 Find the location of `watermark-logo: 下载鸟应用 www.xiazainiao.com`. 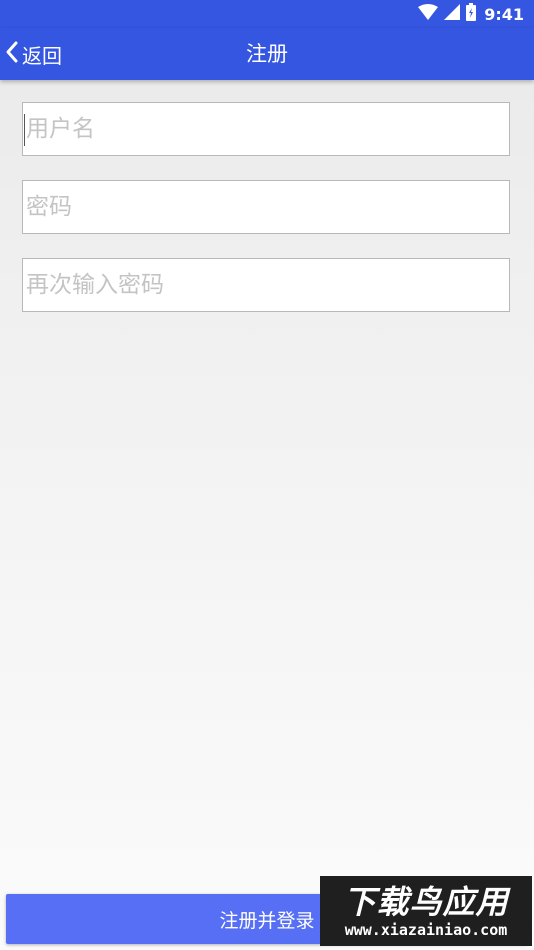

watermark-logo: 下载鸟应用 www.xiazainiao.com is located at coordinates (426, 911).